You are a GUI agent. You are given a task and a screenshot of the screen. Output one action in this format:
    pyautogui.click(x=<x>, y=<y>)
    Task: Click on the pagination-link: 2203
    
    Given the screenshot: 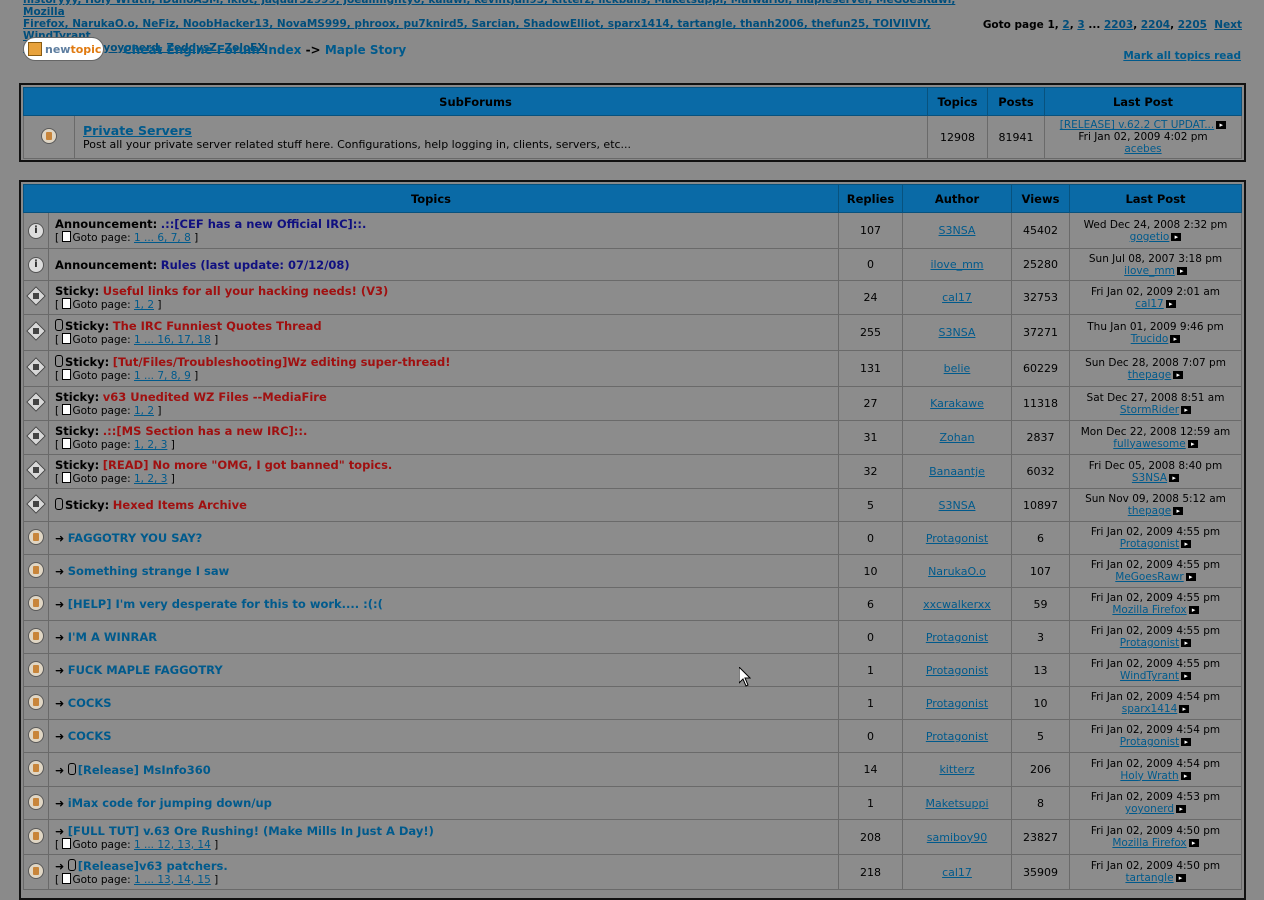 What is the action you would take?
    pyautogui.click(x=1118, y=25)
    